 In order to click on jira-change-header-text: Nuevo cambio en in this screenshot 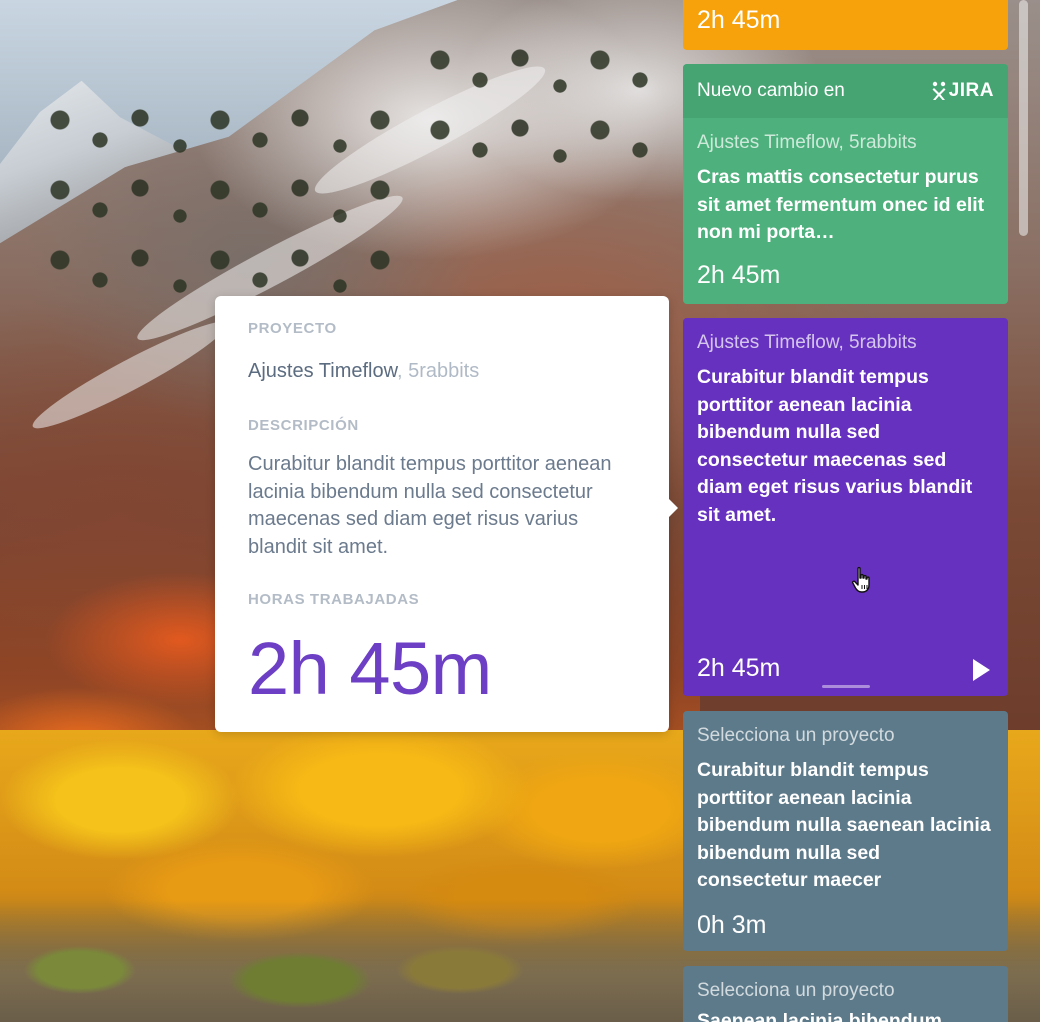, I will do `click(771, 90)`.